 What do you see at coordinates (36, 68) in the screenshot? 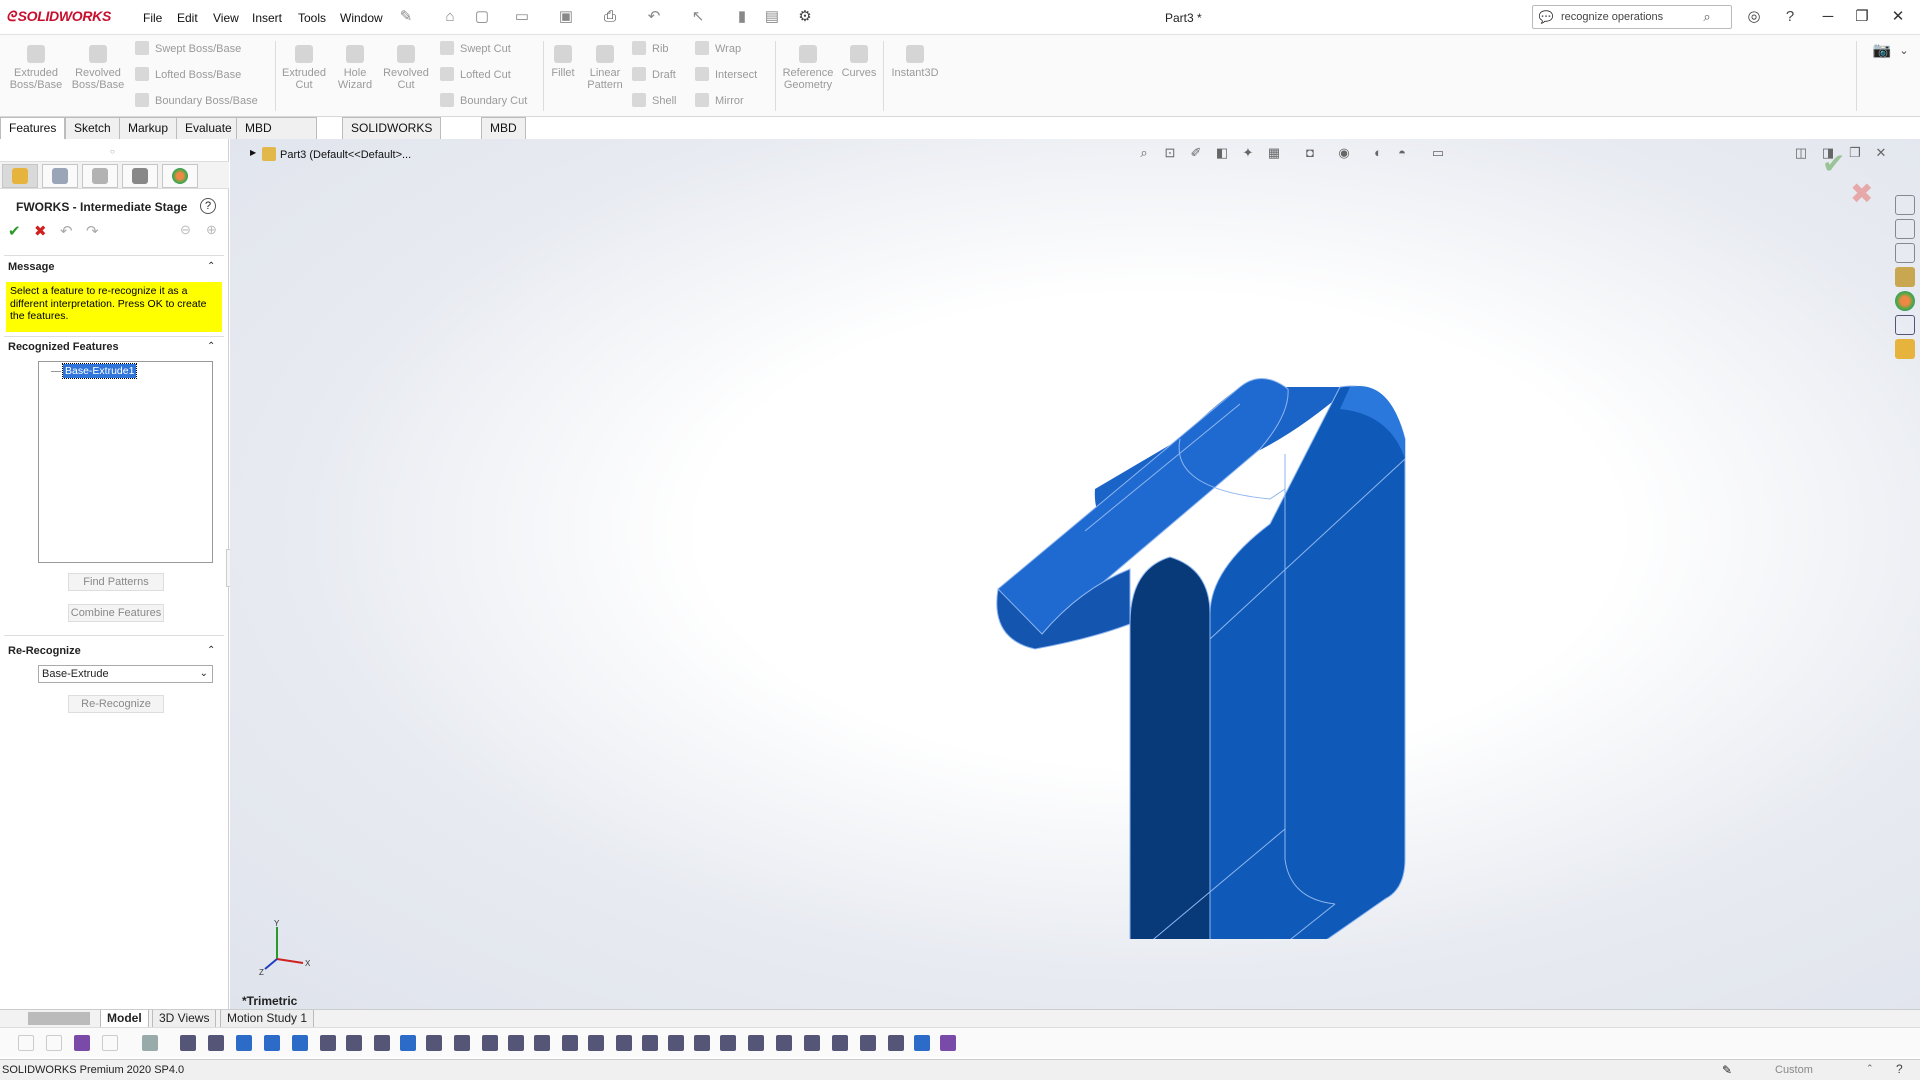
I see `extruded-boss-button: Extruded Boss/Base` at bounding box center [36, 68].